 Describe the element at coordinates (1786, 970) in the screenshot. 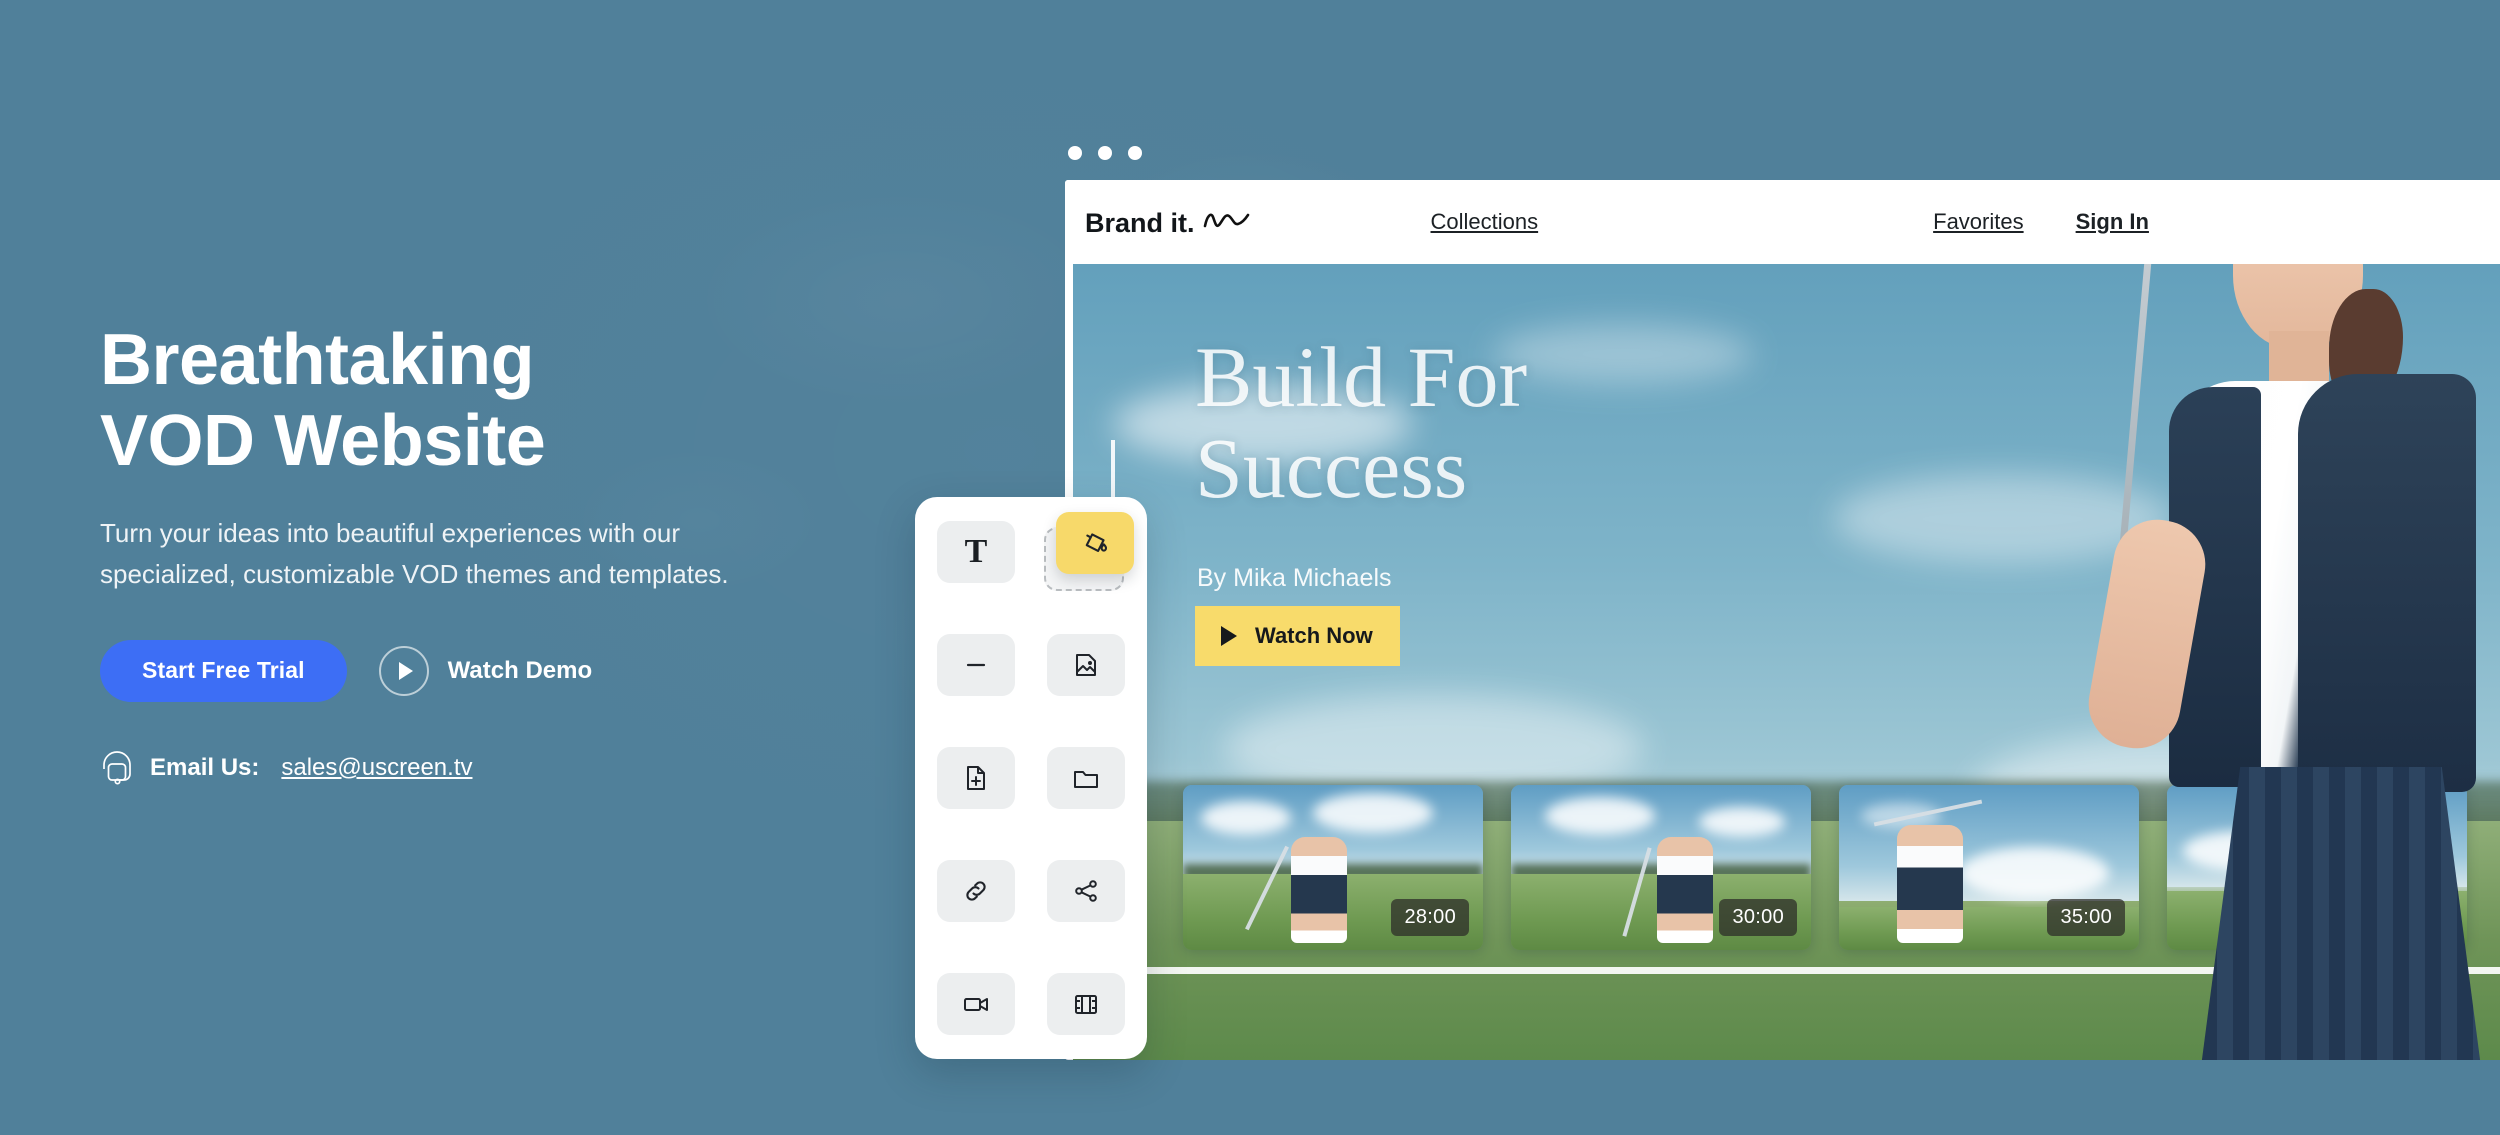

I see `hero-divider` at that location.